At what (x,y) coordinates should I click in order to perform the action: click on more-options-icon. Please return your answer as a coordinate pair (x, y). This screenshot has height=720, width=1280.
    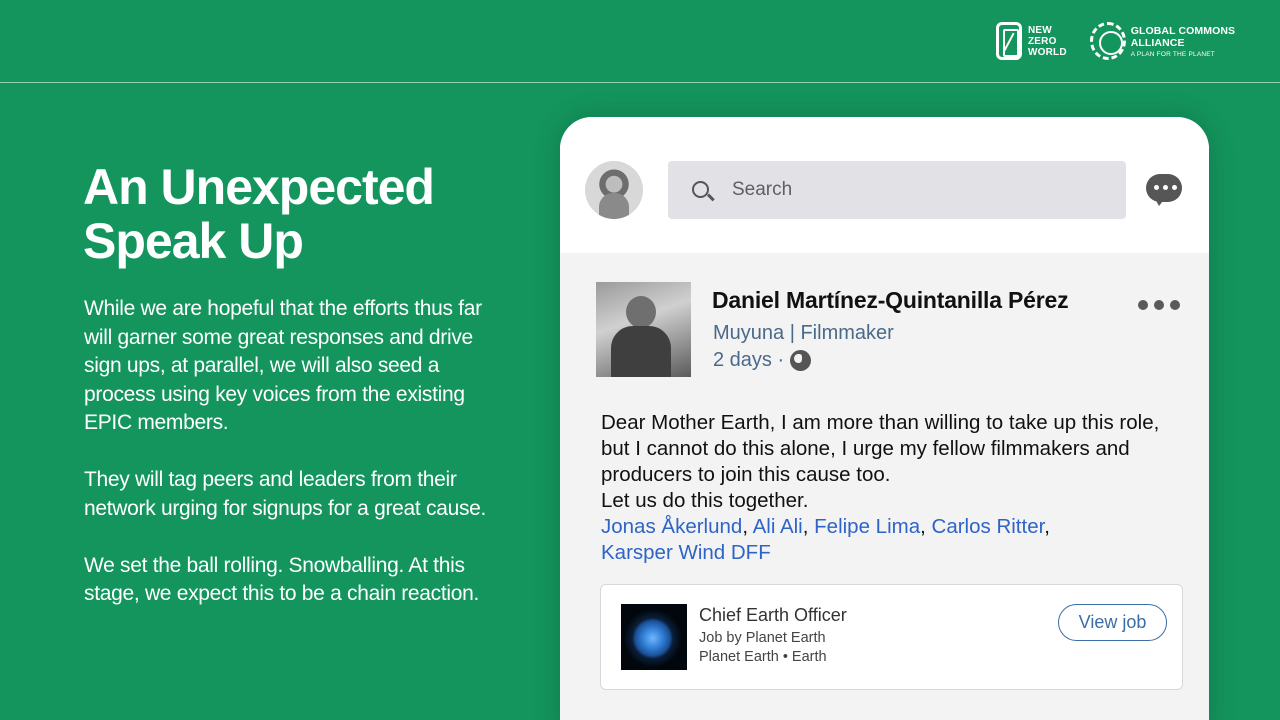
    Looking at the image, I should click on (1159, 305).